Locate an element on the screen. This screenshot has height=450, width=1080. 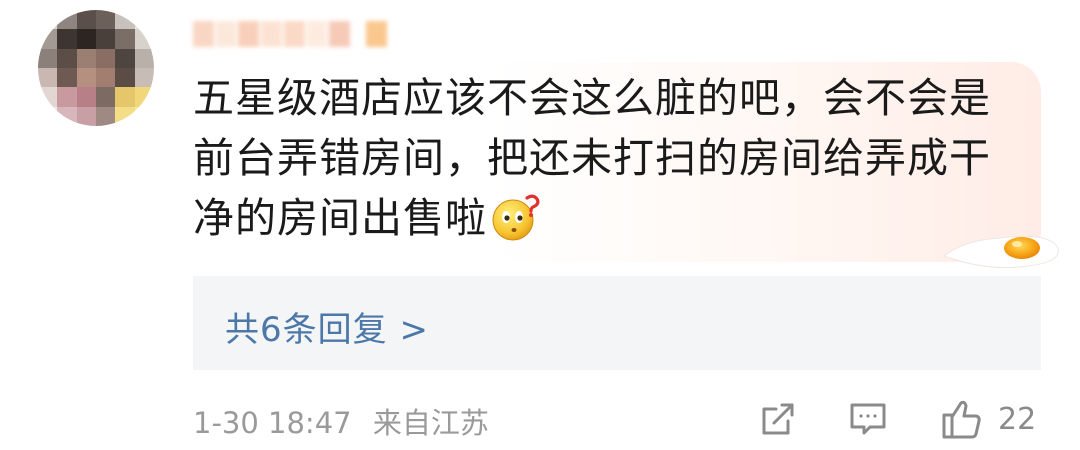
share-icon is located at coordinates (778, 419).